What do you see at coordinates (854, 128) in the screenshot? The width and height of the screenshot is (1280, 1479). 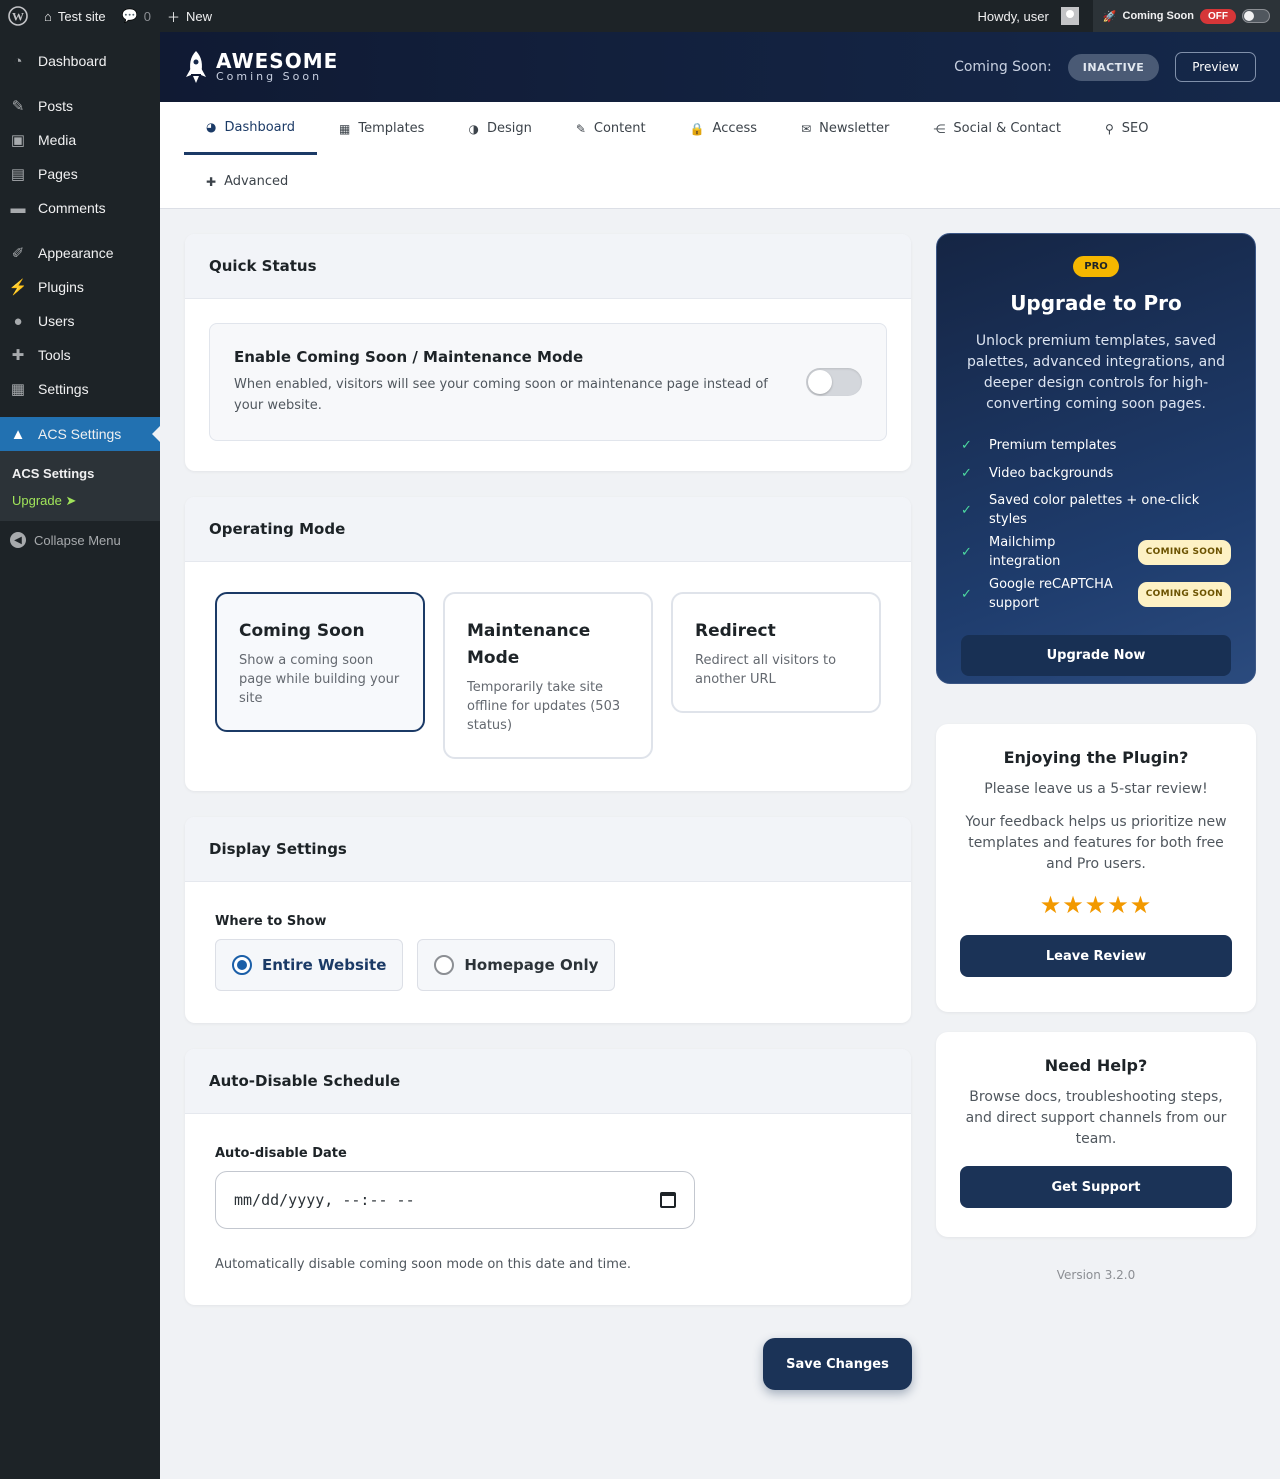 I see `tab-label: Newsletter` at bounding box center [854, 128].